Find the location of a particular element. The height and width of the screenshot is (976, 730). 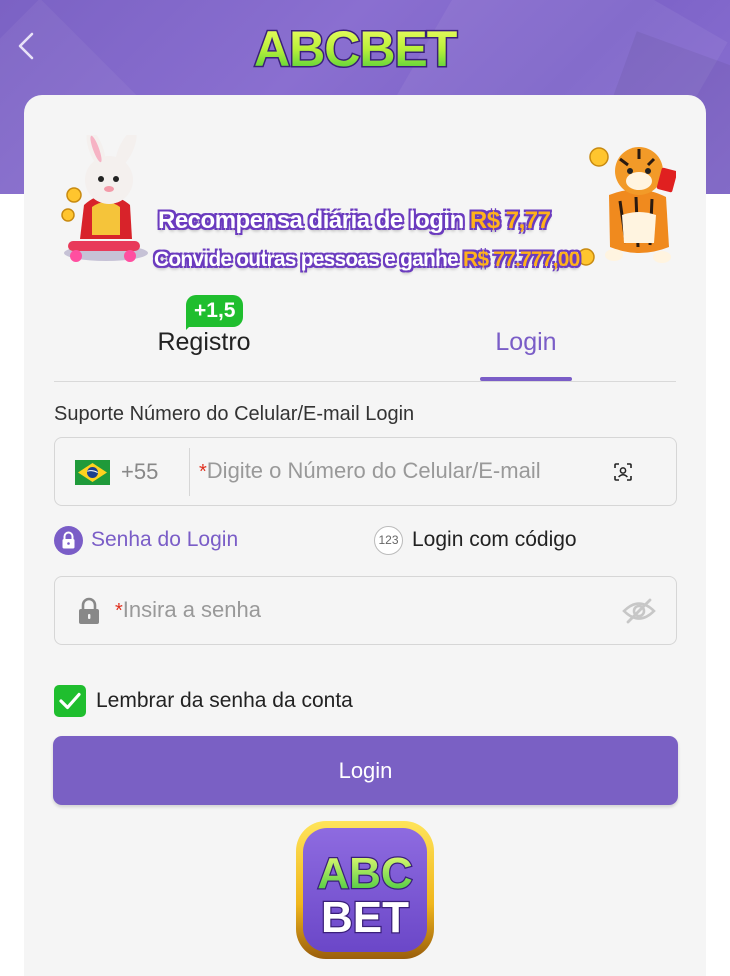

login-method-selector: Senha do Login 123 Login com código is located at coordinates (365, 541).